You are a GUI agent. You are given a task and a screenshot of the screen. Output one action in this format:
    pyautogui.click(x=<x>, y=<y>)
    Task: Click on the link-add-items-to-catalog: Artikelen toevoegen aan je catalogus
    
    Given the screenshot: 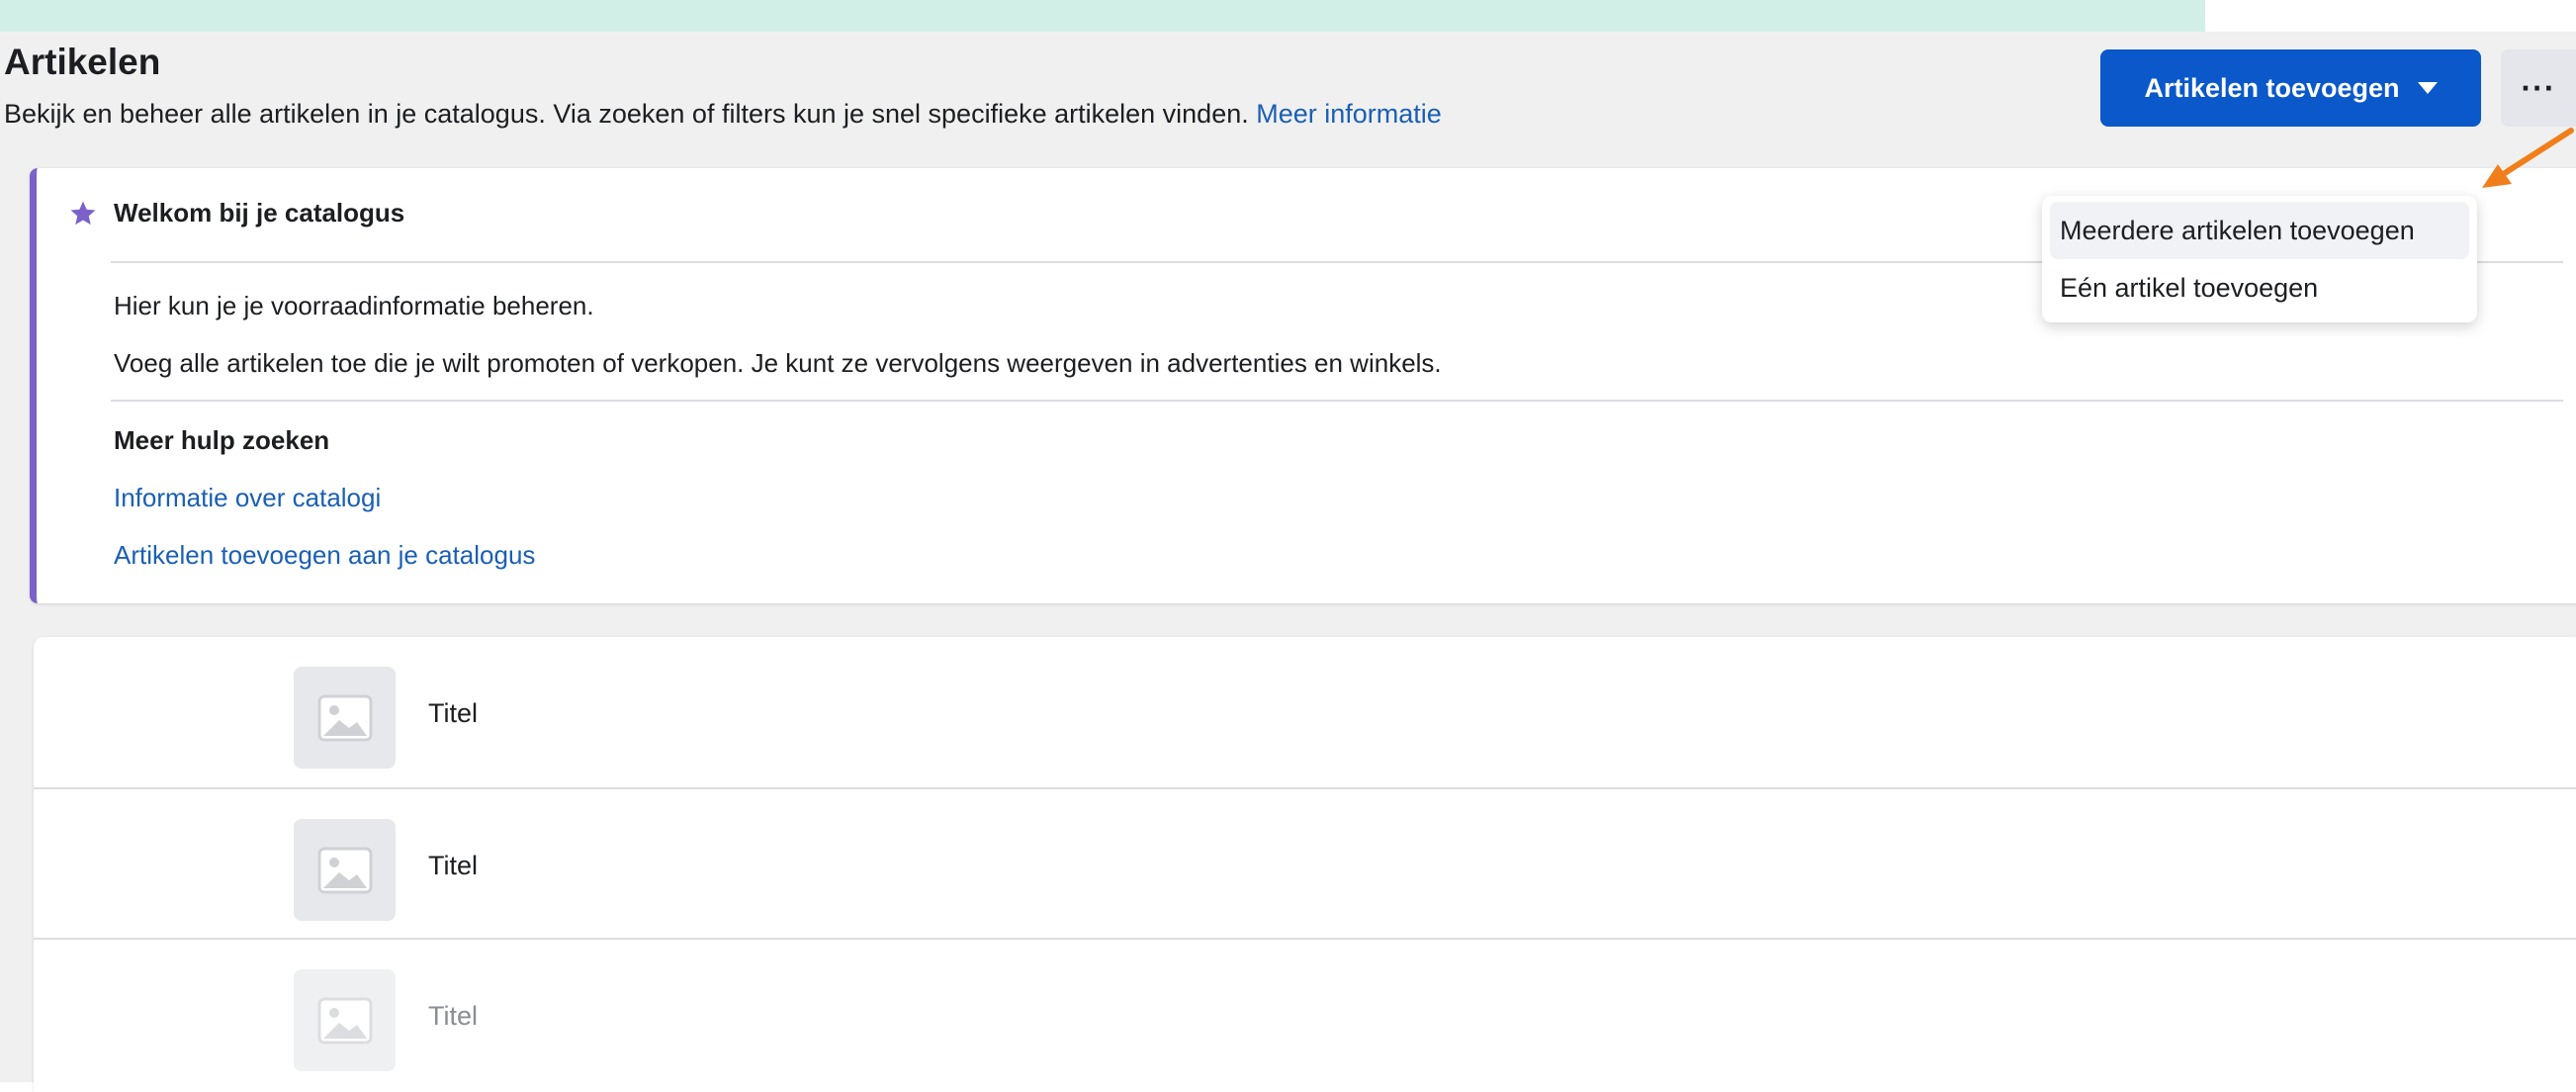 What is the action you would take?
    pyautogui.click(x=324, y=555)
    